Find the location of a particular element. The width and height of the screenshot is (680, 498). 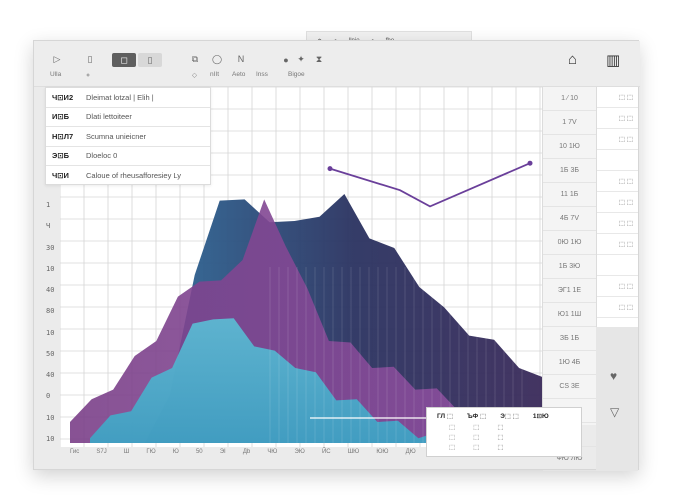

shape-label: nIIt is located at coordinates (215, 74).